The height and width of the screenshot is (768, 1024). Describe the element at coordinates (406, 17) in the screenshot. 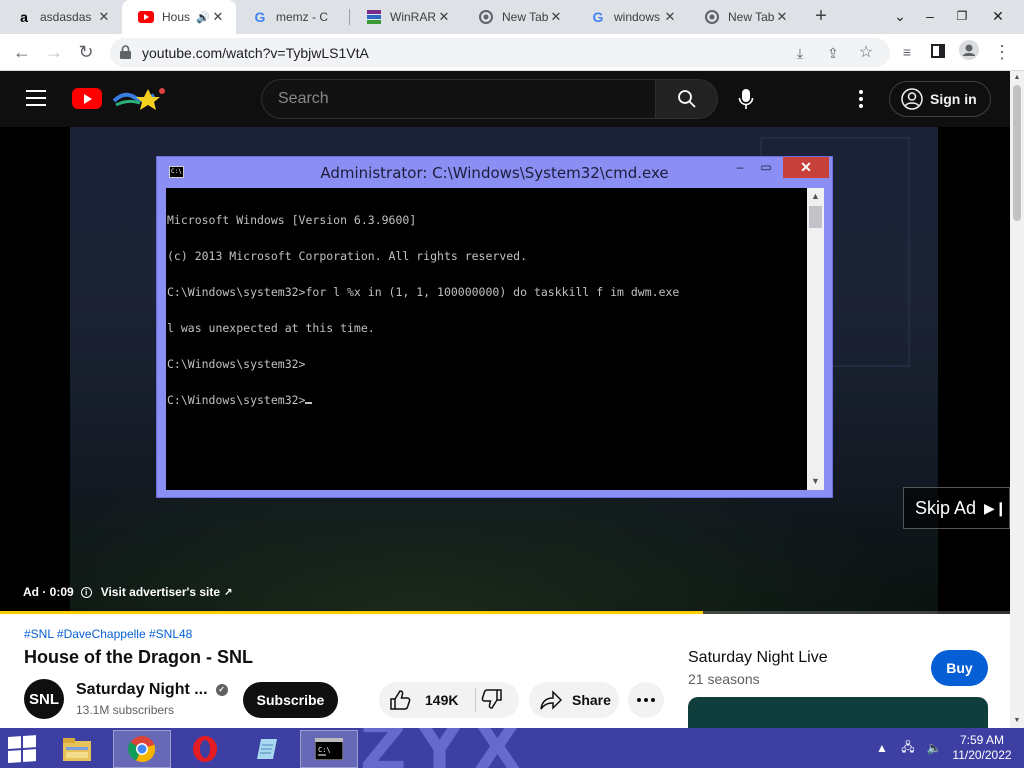

I see `tab-winrar: WinRAR ✕` at that location.